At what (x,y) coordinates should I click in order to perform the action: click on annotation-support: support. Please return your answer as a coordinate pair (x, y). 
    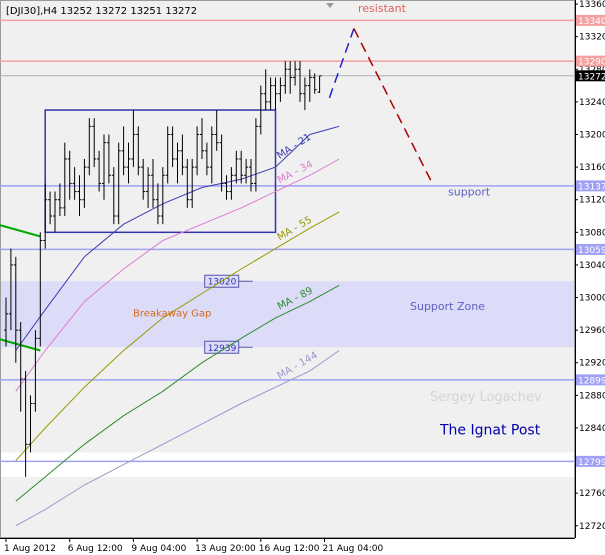
    Looking at the image, I should click on (469, 192).